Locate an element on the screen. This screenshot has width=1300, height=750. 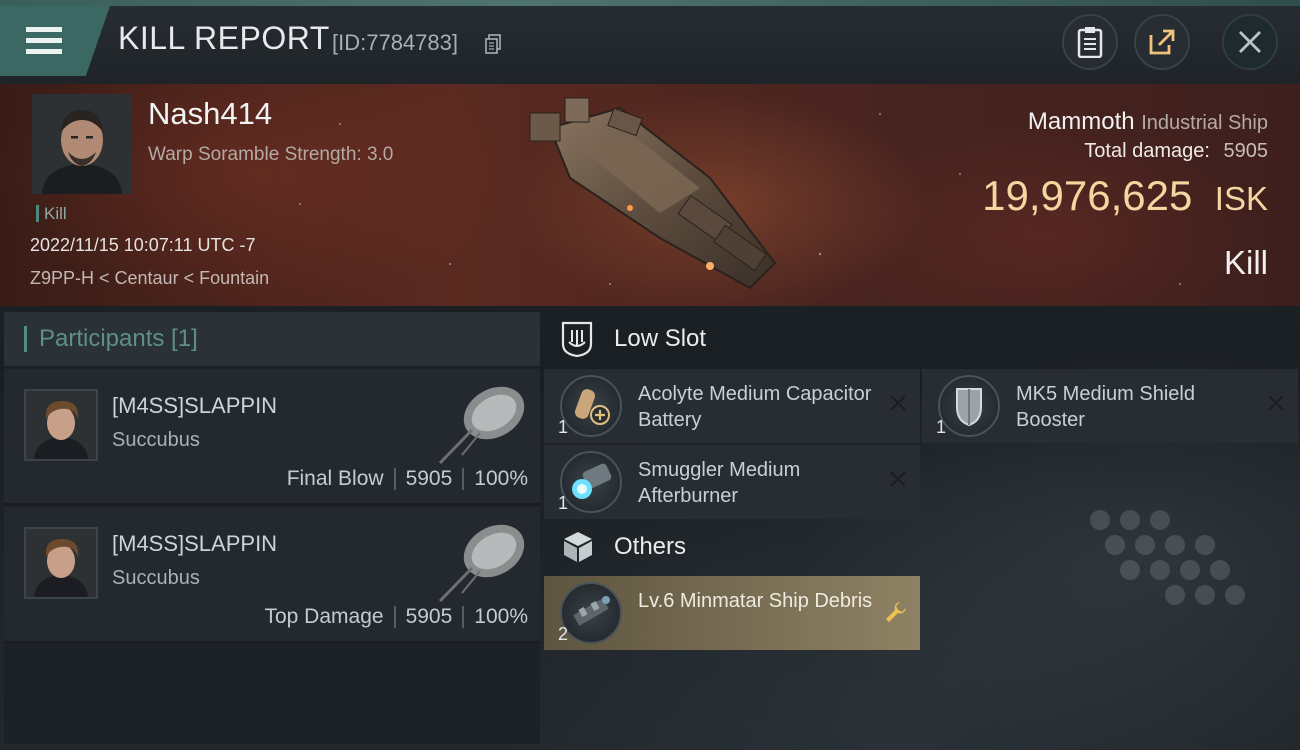
page-title: KILL REPORT is located at coordinates (224, 38).